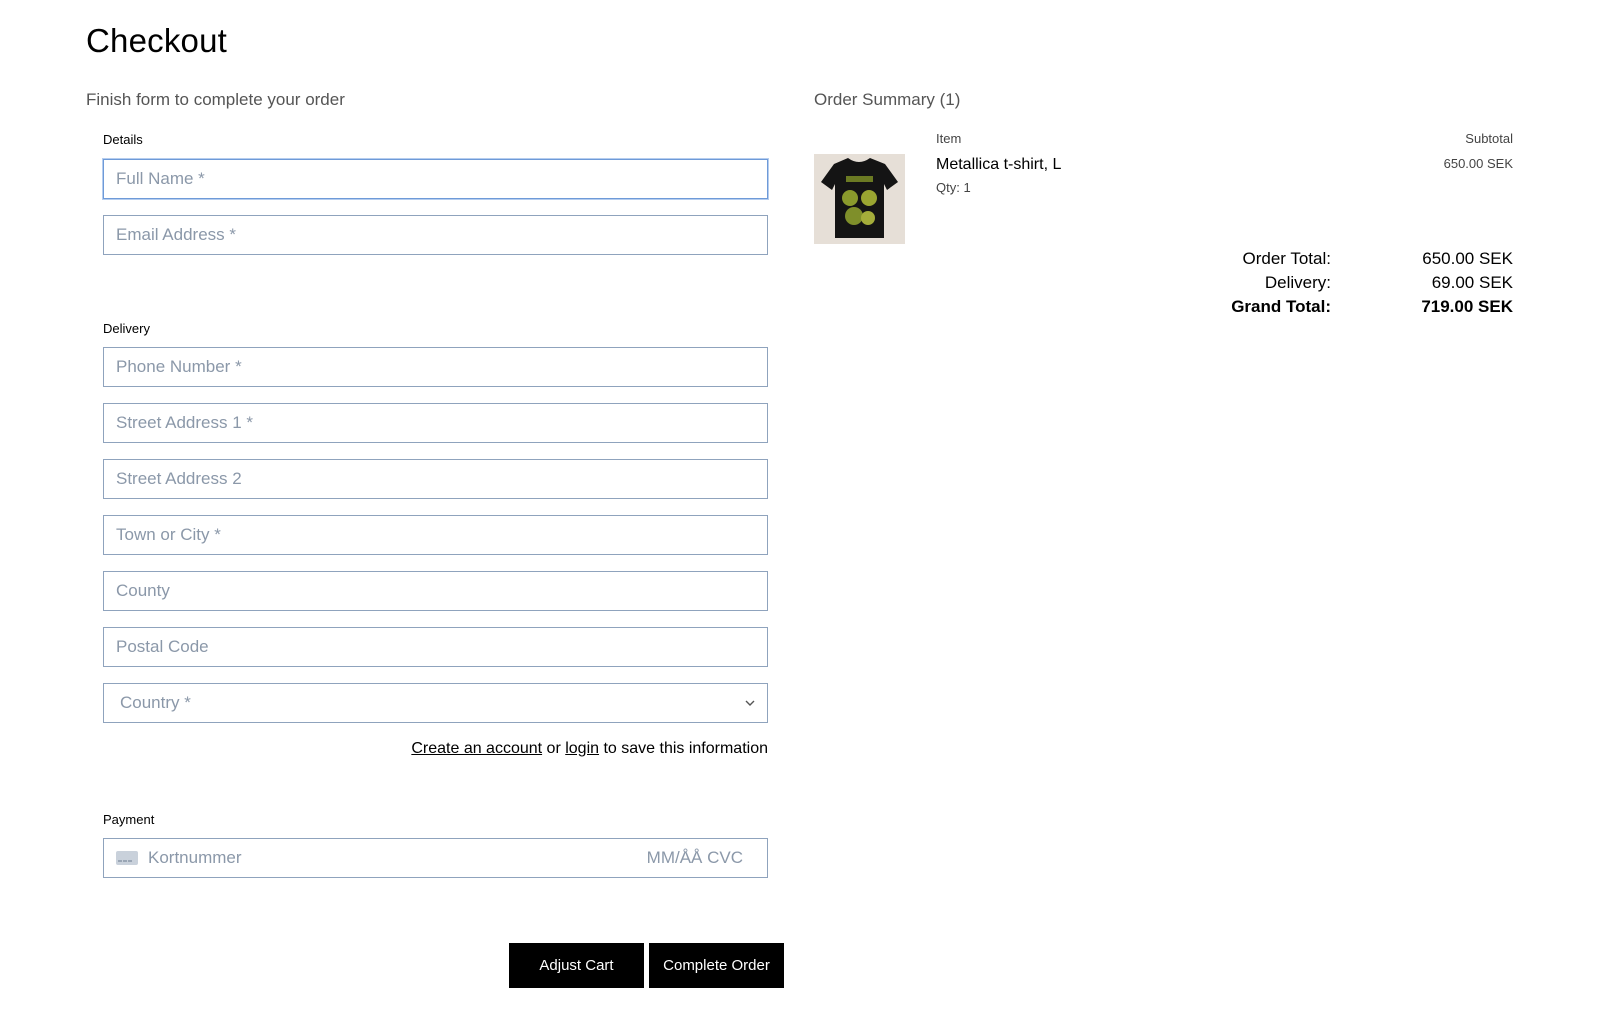 This screenshot has height=1009, width=1601. What do you see at coordinates (195, 857) in the screenshot?
I see `card-number-placeholder: Kortnummer` at bounding box center [195, 857].